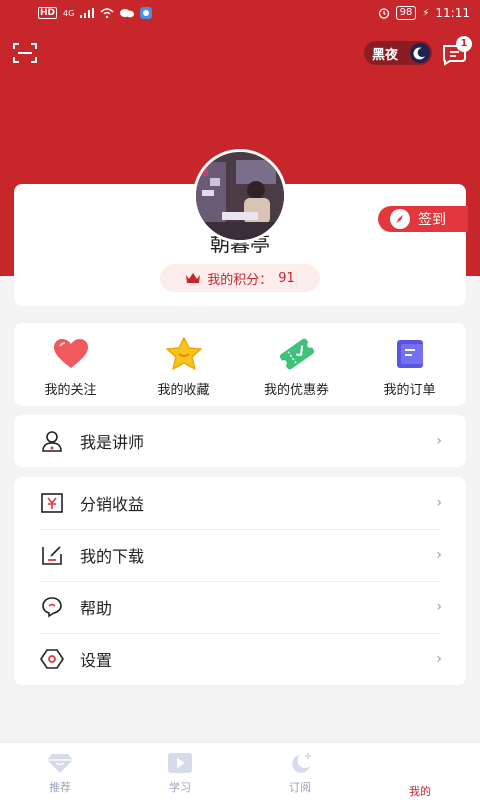  Describe the element at coordinates (240, 196) in the screenshot. I see `avatar` at that location.